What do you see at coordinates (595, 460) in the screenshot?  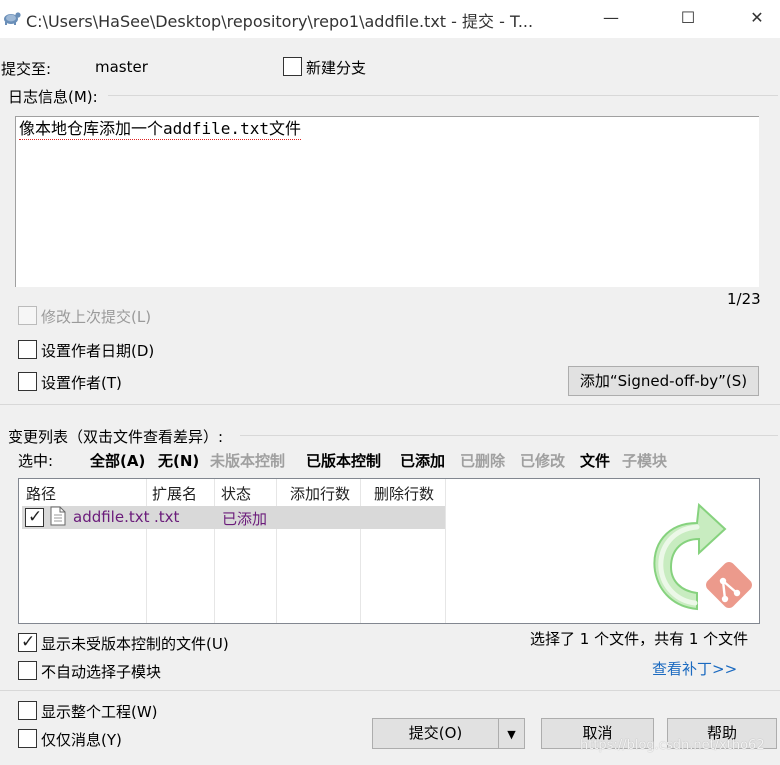 I see `filter-files: 文件` at bounding box center [595, 460].